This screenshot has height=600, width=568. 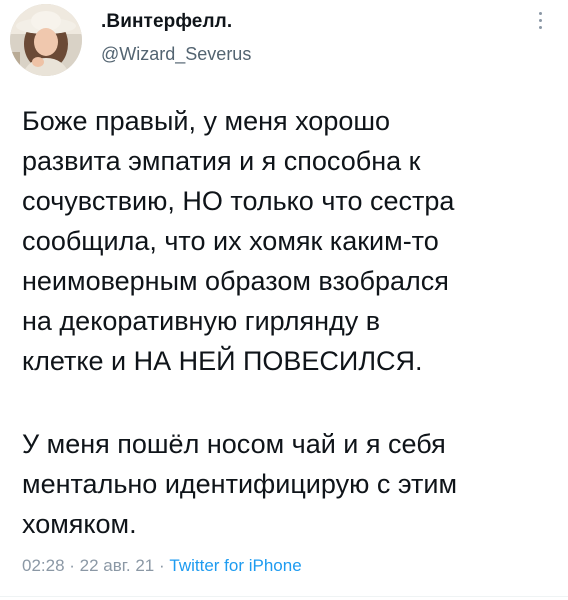 What do you see at coordinates (235, 565) in the screenshot?
I see `tweet-source-link: Twitter for iPhone` at bounding box center [235, 565].